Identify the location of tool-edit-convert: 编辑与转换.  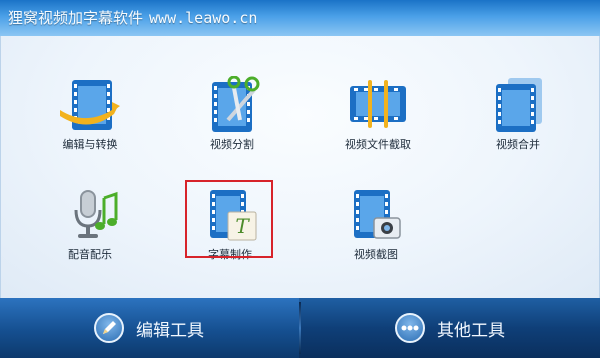
(90, 116).